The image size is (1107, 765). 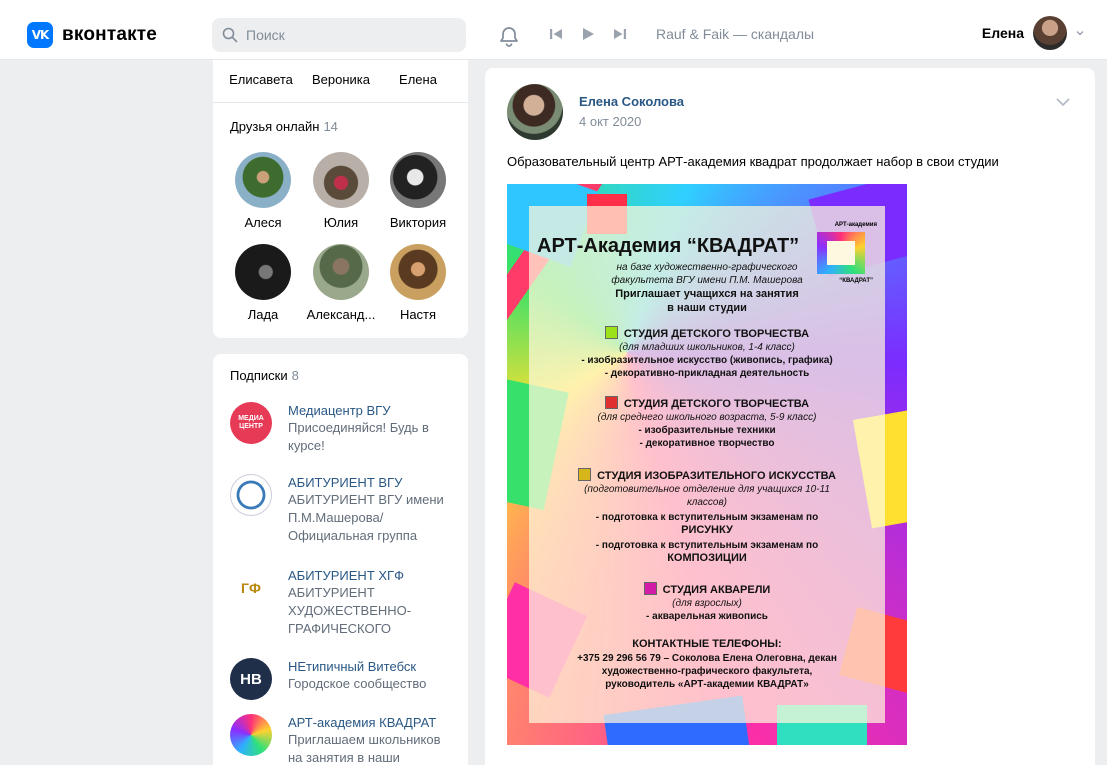 I want to click on friends-online-title: Друзья онлайн 14, so click(x=284, y=126).